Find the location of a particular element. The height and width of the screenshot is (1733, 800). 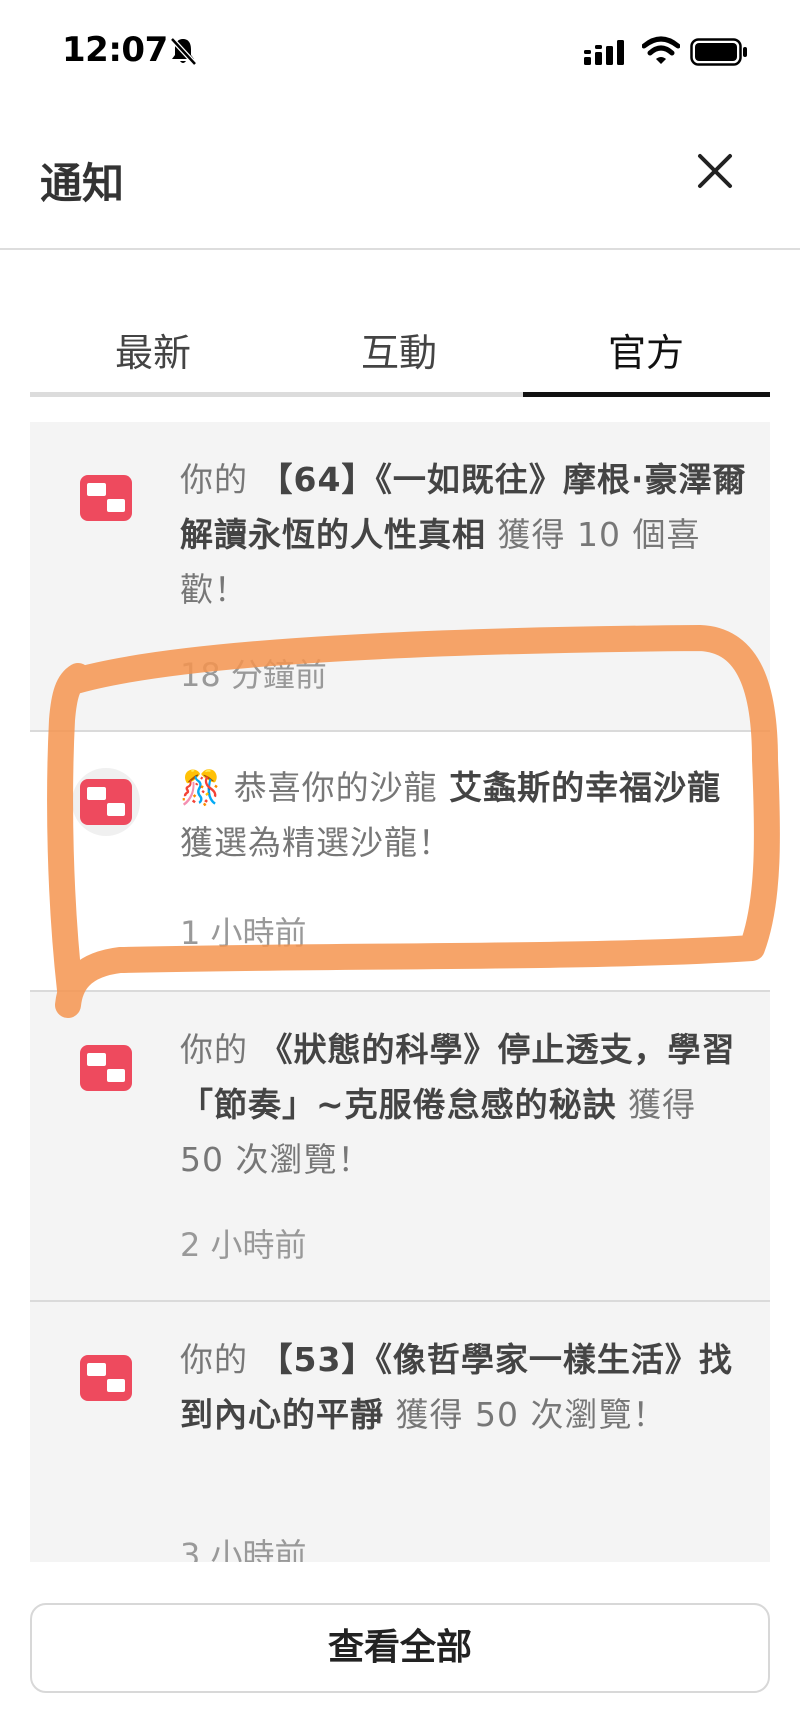

bell-slash-icon is located at coordinates (183, 51).